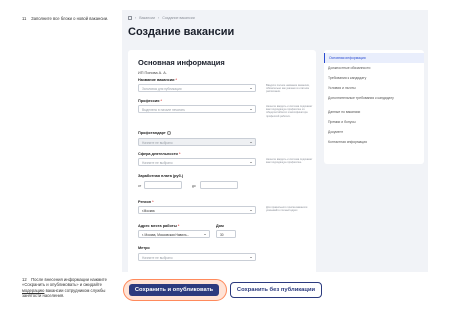 This screenshot has width=450, height=320. I want to click on nav-item-document: Документ, so click(374, 132).